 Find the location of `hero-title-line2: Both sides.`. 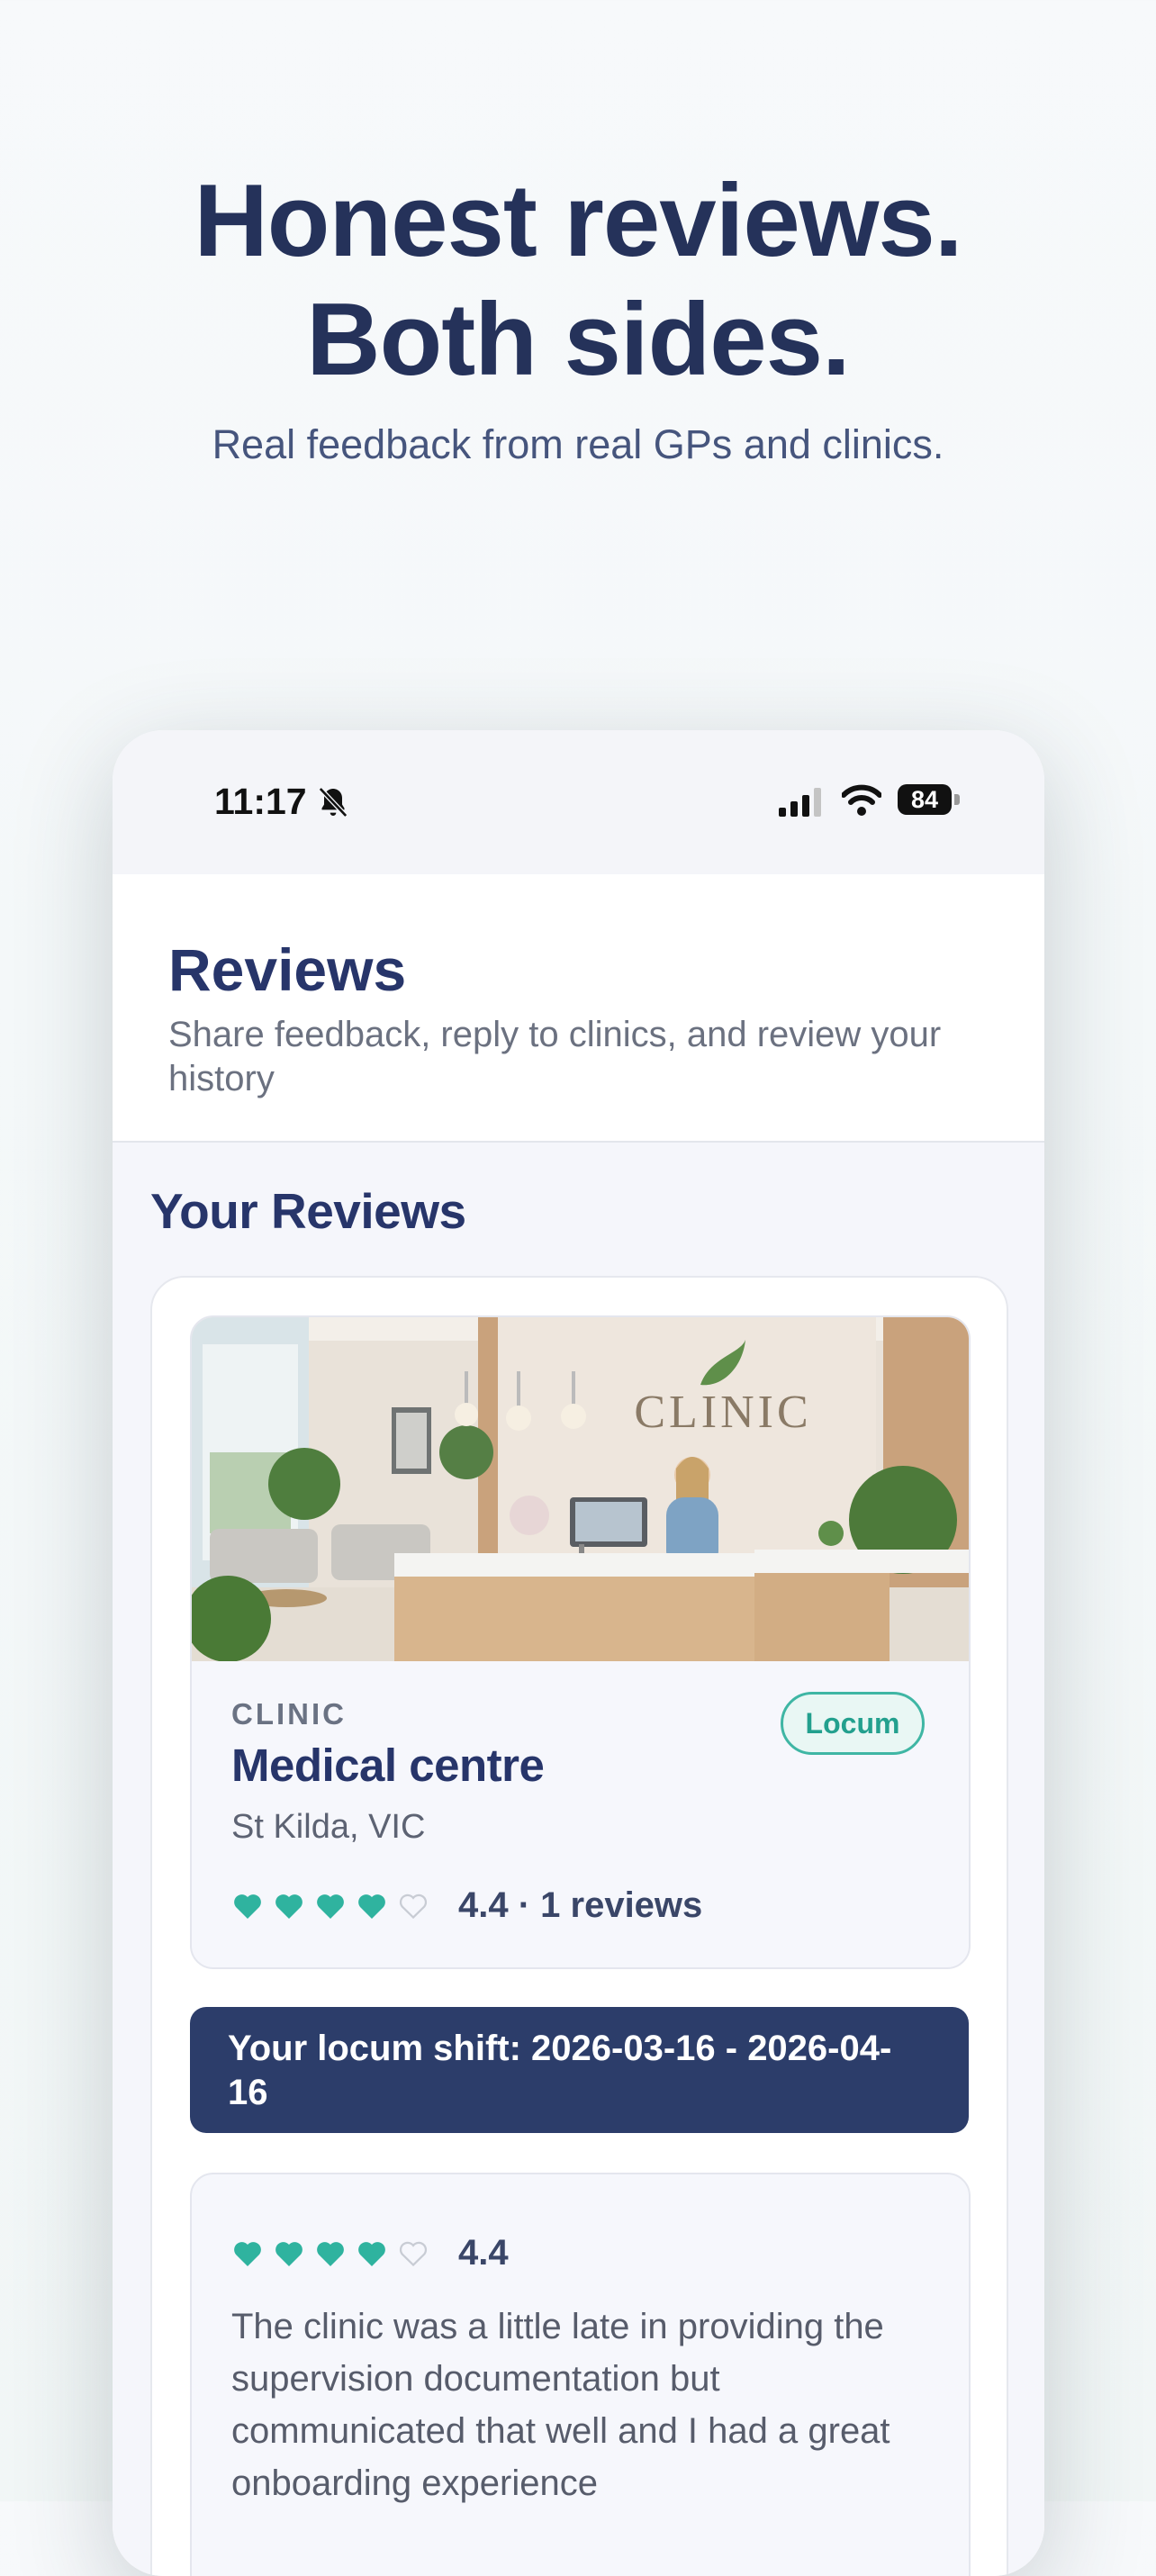

hero-title-line2: Both sides. is located at coordinates (578, 340).